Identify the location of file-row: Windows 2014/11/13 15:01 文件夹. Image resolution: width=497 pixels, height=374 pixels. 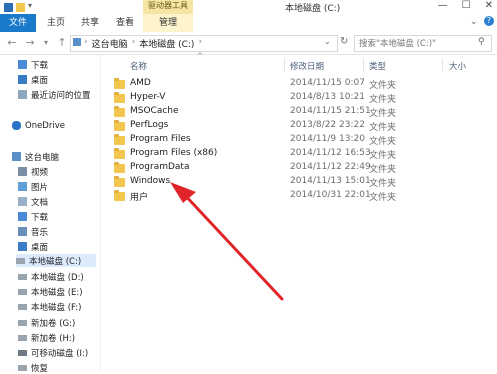
(284, 182).